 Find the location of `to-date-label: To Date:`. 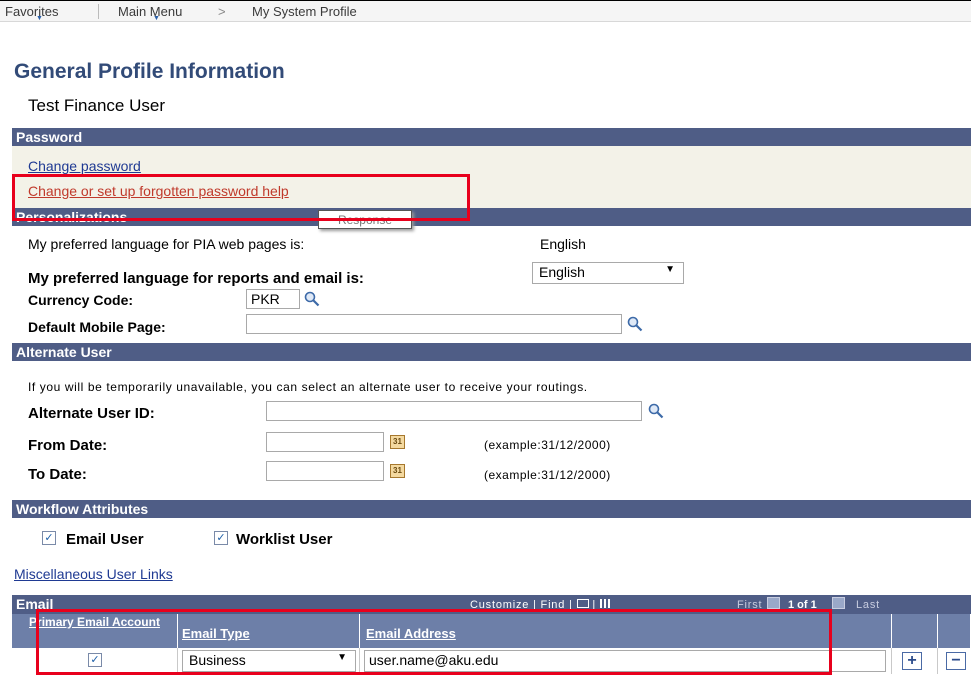

to-date-label: To Date: is located at coordinates (57, 474).